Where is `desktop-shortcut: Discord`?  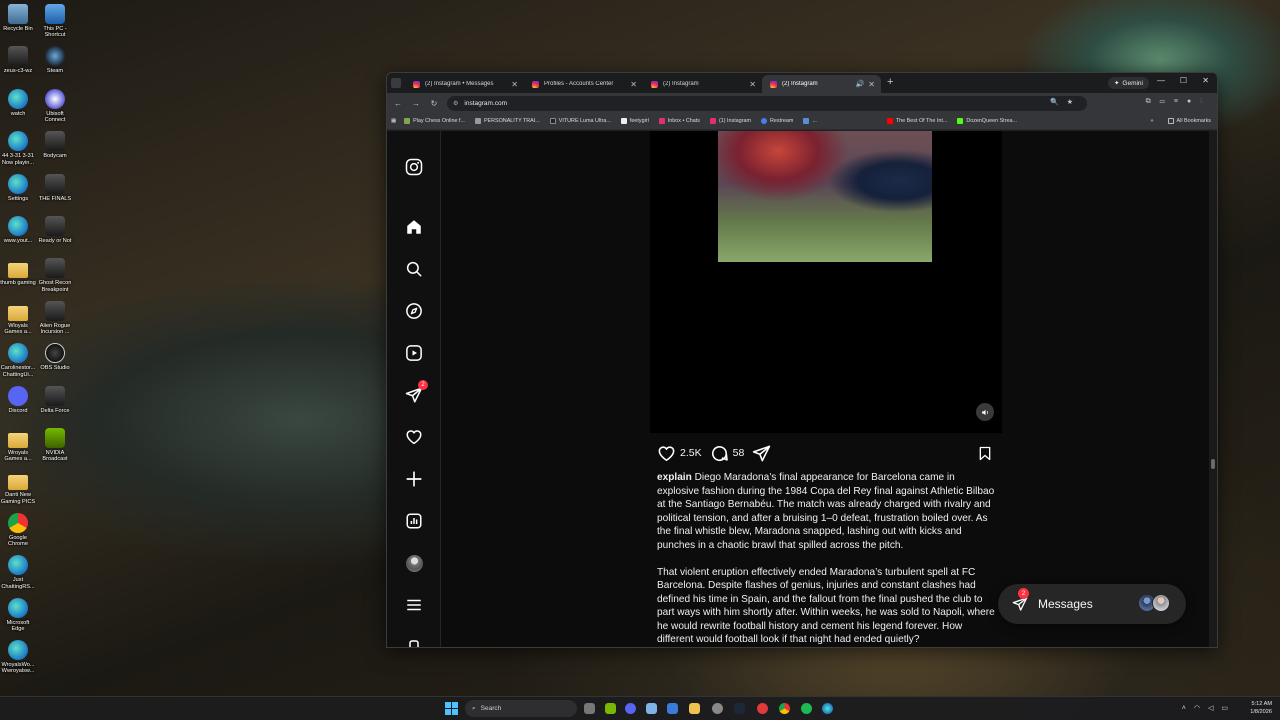
desktop-shortcut: Discord is located at coordinates (18, 399).